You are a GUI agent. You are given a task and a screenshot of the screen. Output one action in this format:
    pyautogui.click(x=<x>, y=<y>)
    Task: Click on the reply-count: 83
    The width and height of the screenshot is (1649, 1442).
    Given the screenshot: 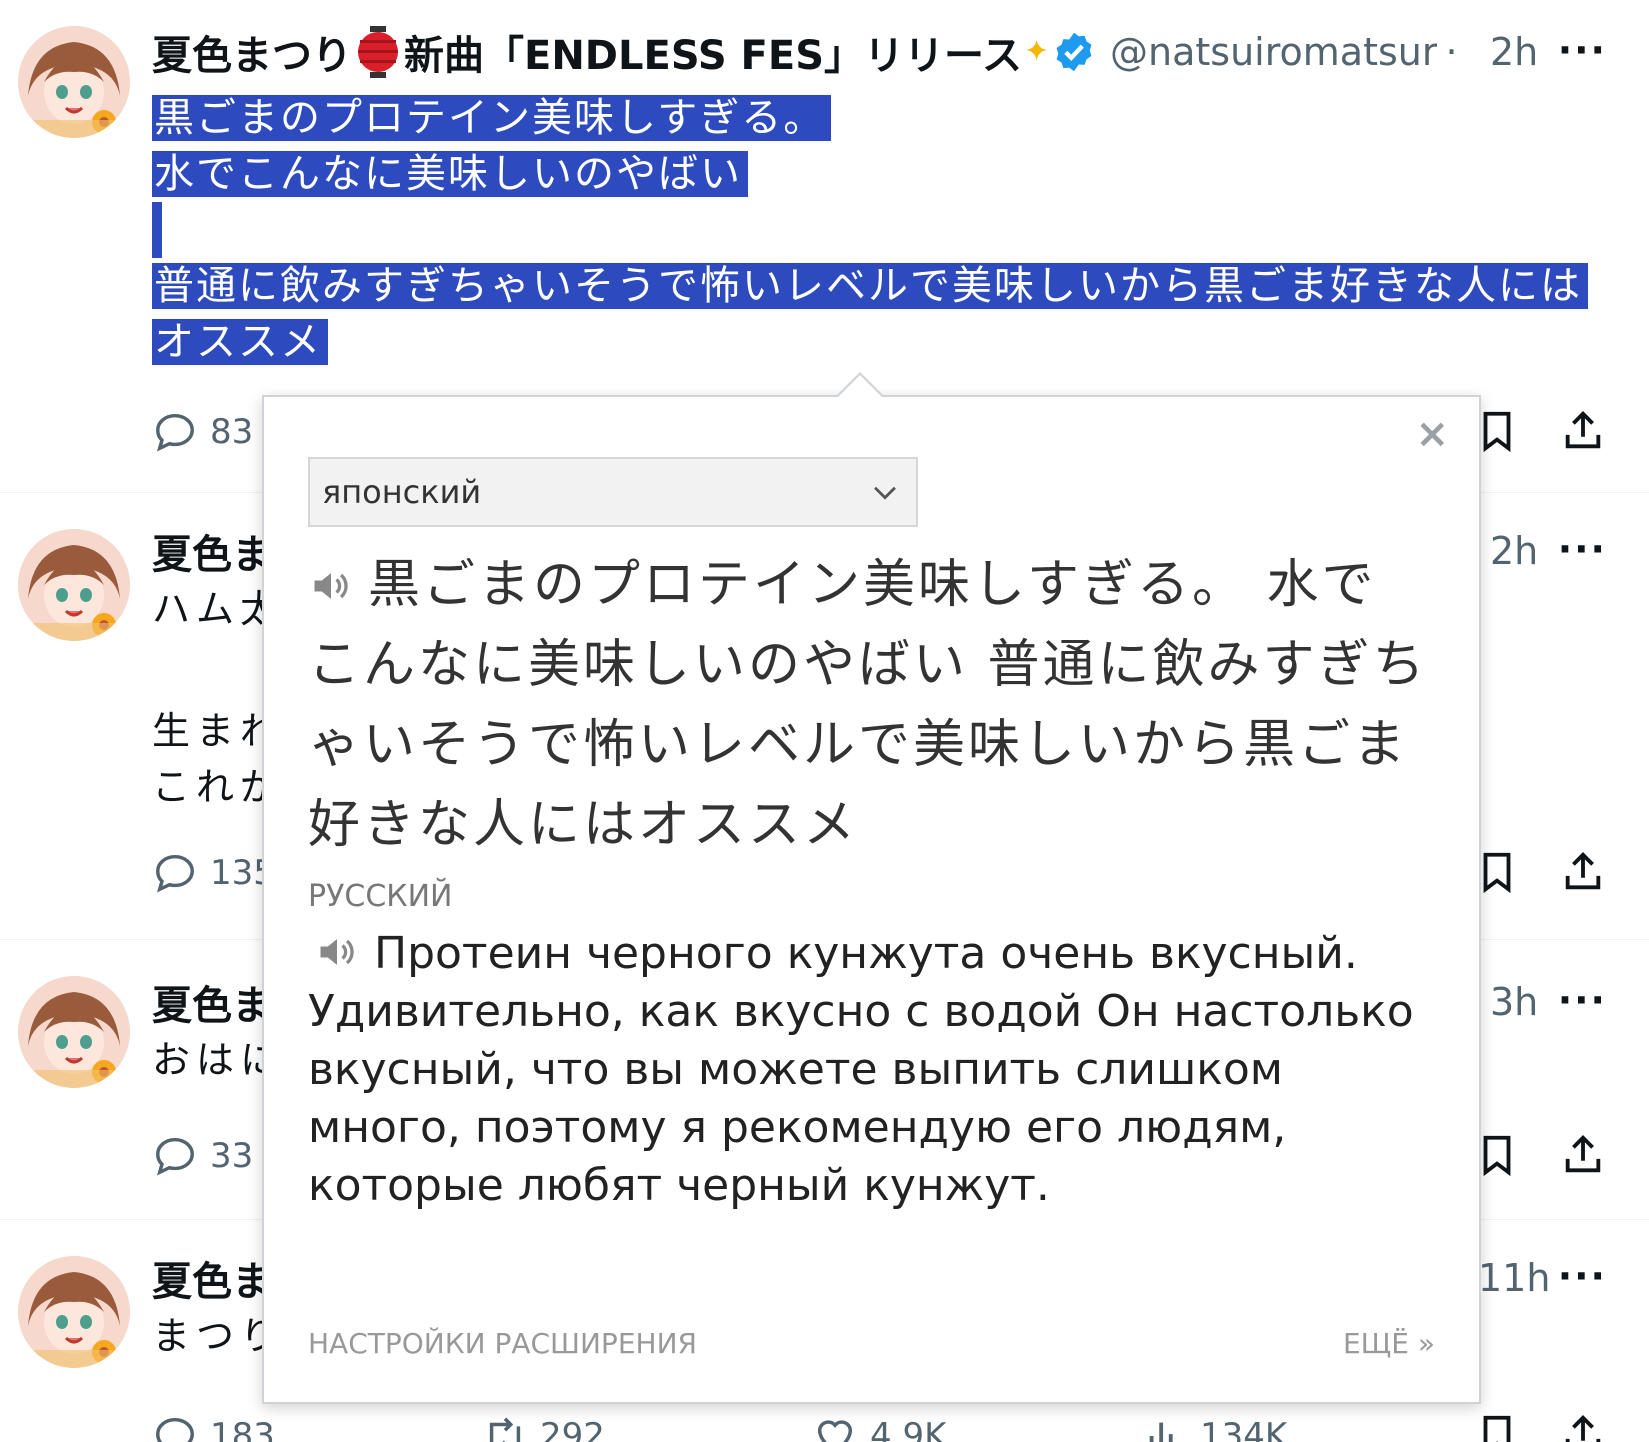 What is the action you would take?
    pyautogui.click(x=232, y=432)
    